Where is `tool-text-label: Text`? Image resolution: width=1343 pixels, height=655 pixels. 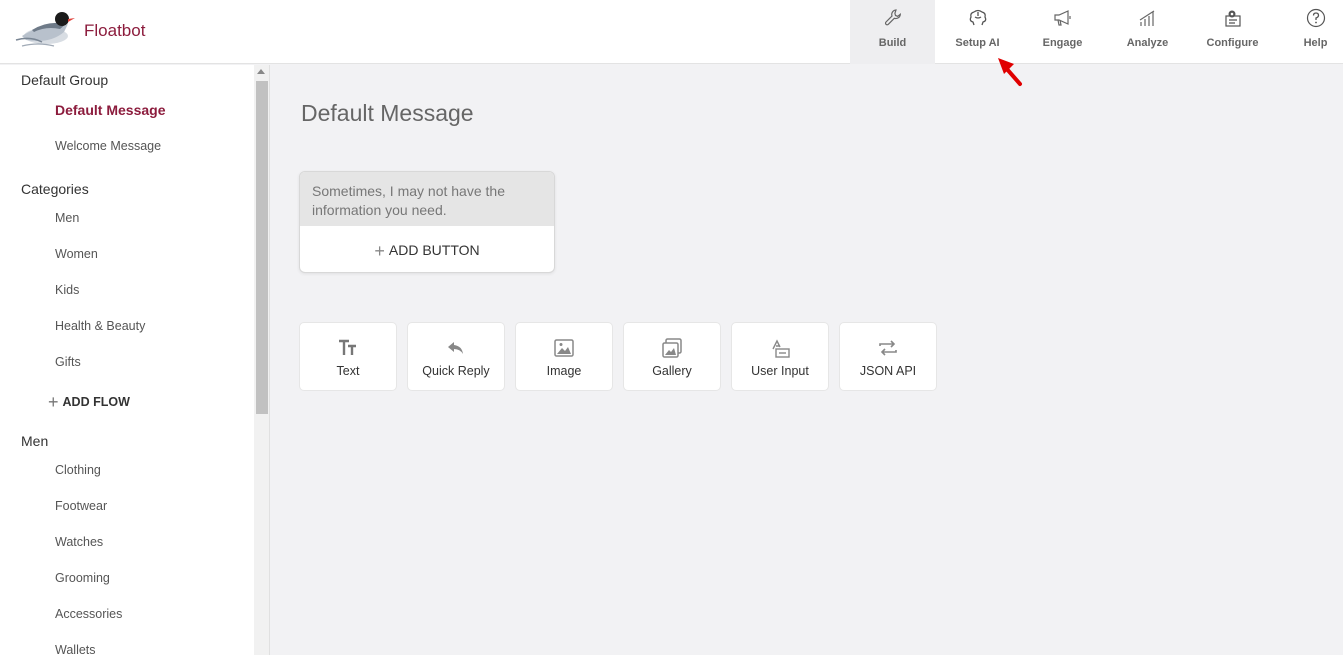
tool-text-label: Text is located at coordinates (348, 371).